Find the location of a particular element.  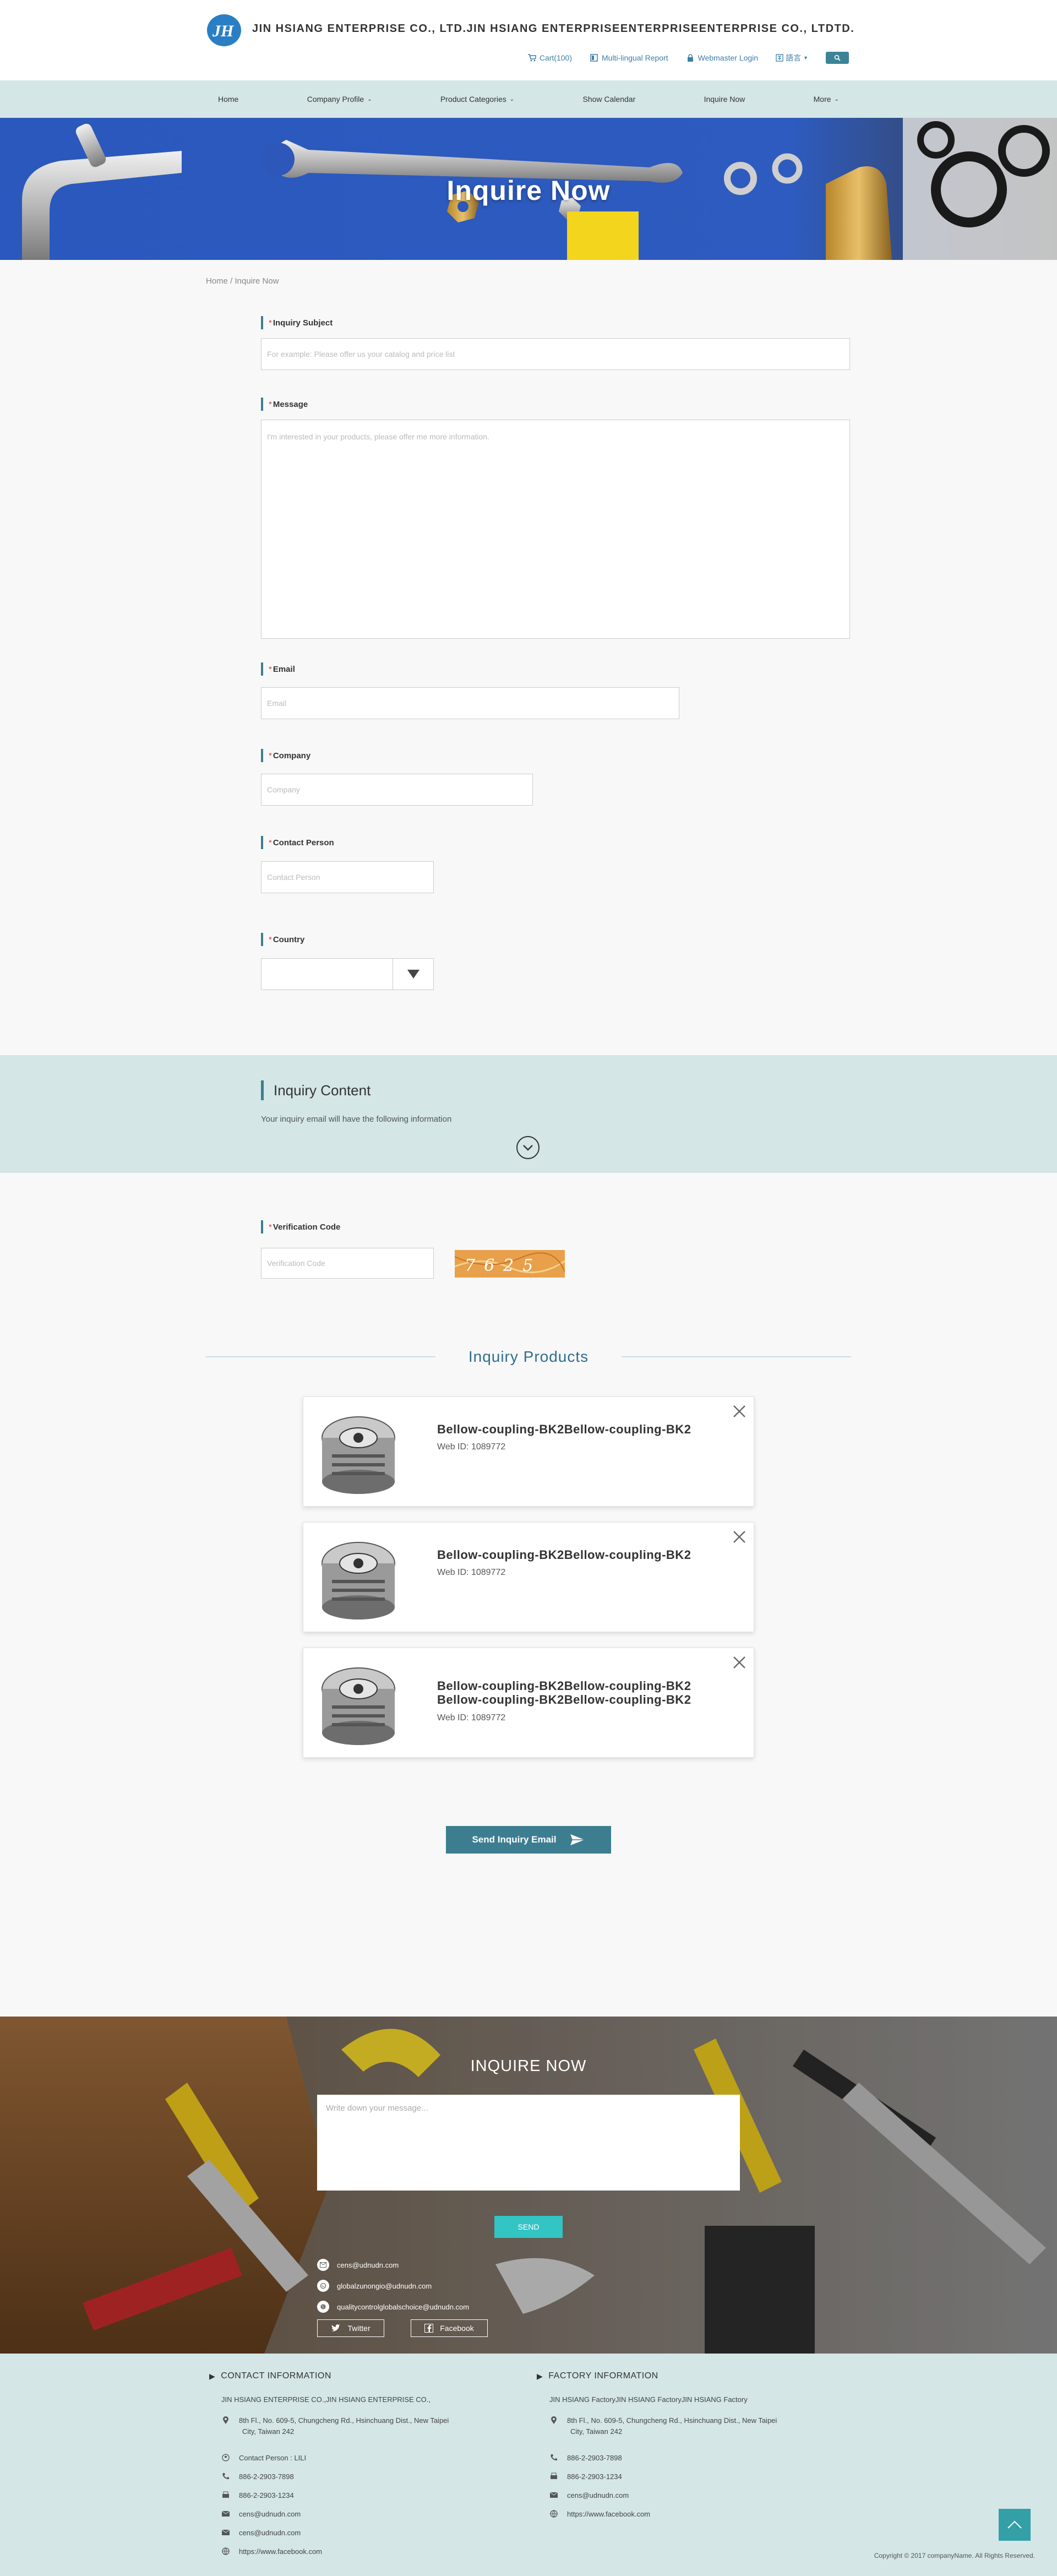

twitter-button: Twitter is located at coordinates (351, 2328).